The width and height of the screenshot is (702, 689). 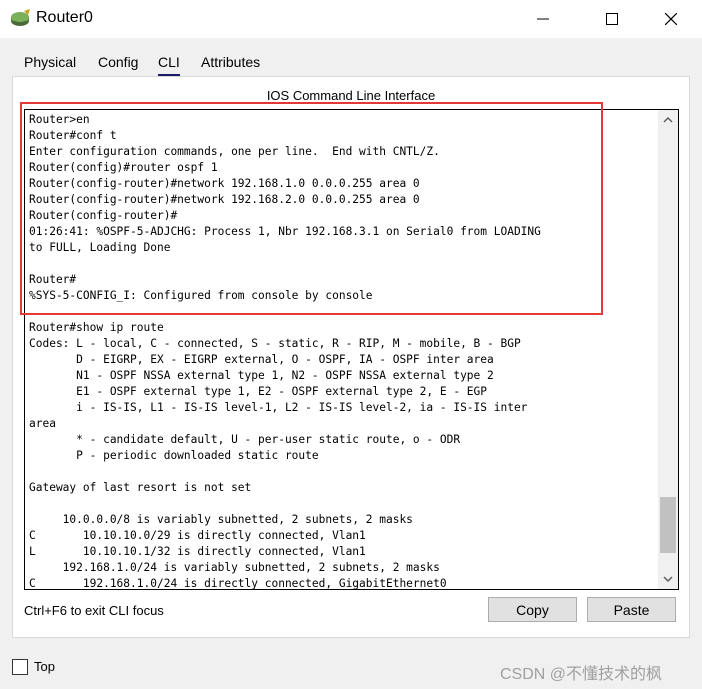 What do you see at coordinates (581, 674) in the screenshot?
I see `watermark: CSDN @不懂技术的枫` at bounding box center [581, 674].